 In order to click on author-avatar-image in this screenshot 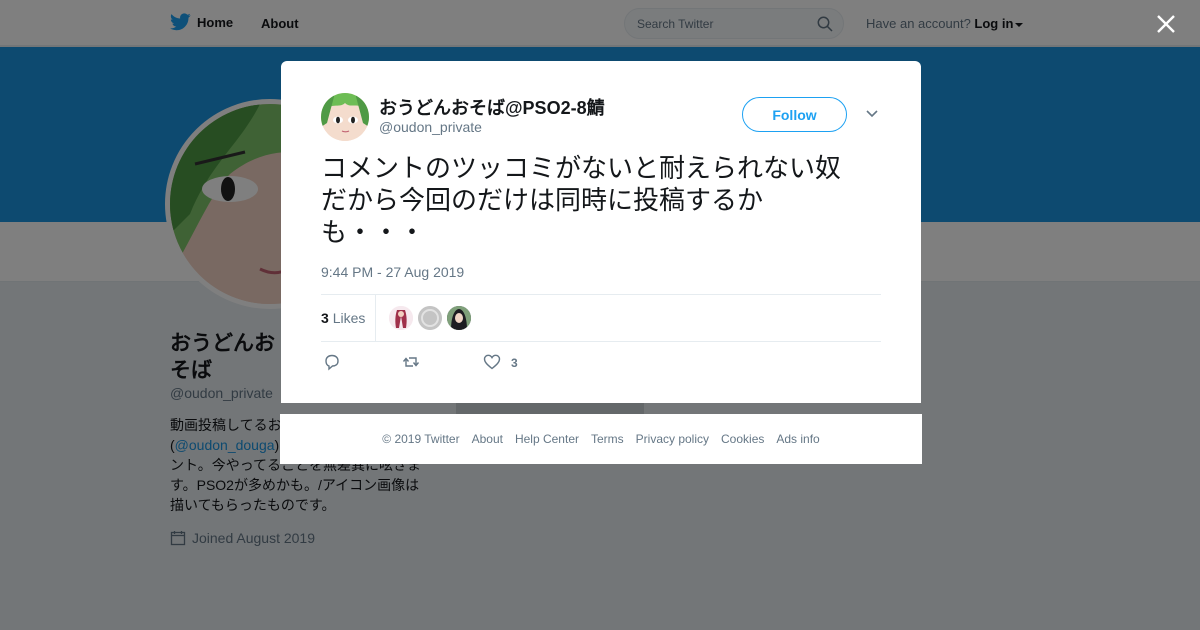, I will do `click(345, 117)`.